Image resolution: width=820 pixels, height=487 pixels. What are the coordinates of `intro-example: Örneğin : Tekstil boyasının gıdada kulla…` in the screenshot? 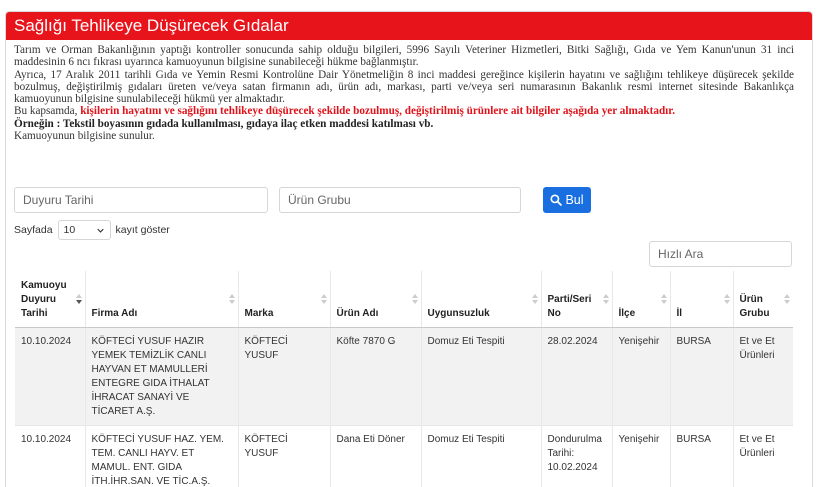 It's located at (224, 123).